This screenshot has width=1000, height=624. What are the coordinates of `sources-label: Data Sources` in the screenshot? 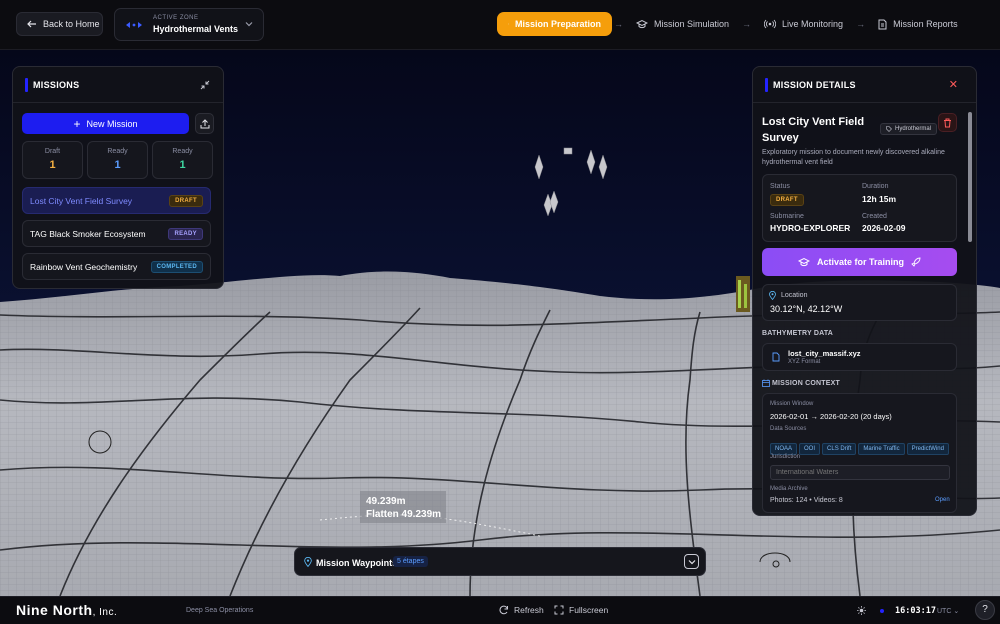 It's located at (788, 429).